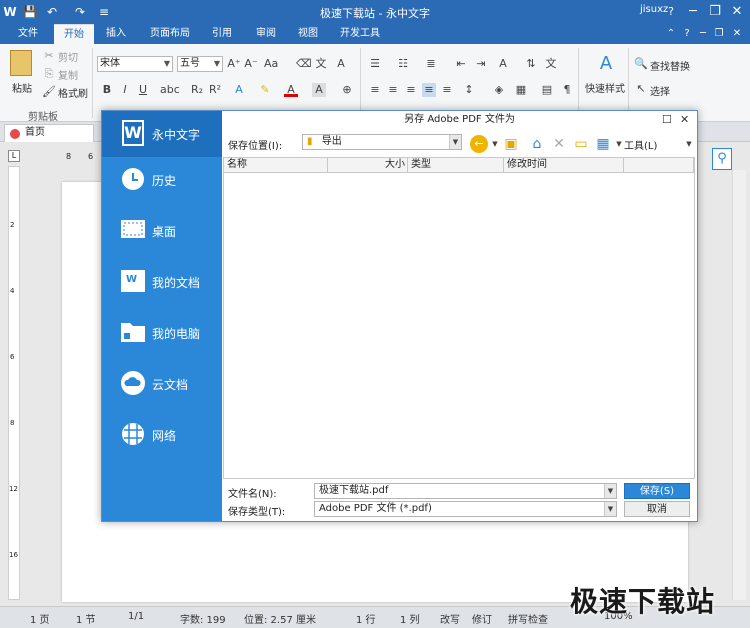  What do you see at coordinates (68, 56) in the screenshot?
I see `cut-button: 剪切` at bounding box center [68, 56].